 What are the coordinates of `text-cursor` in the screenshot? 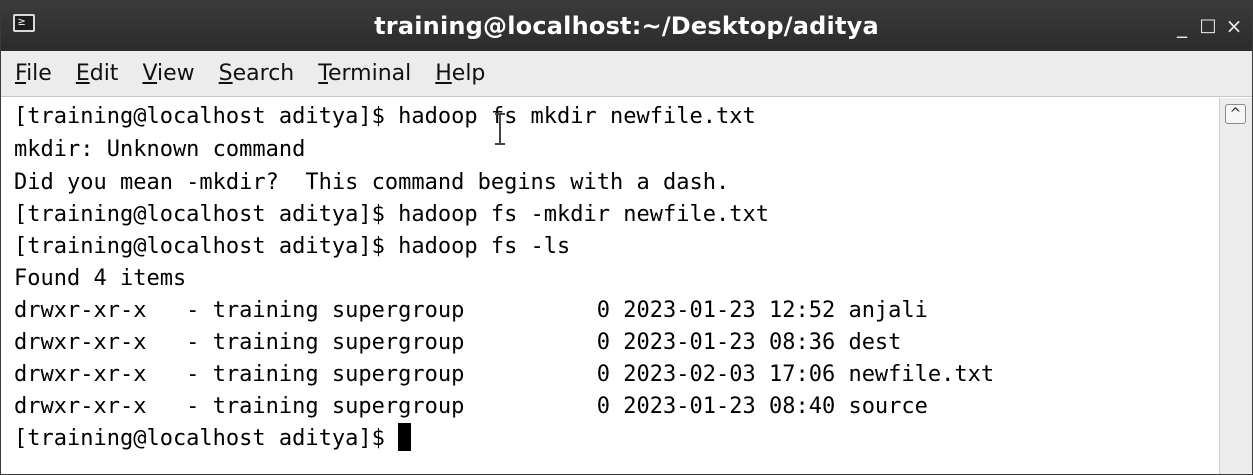 It's located at (405, 437).